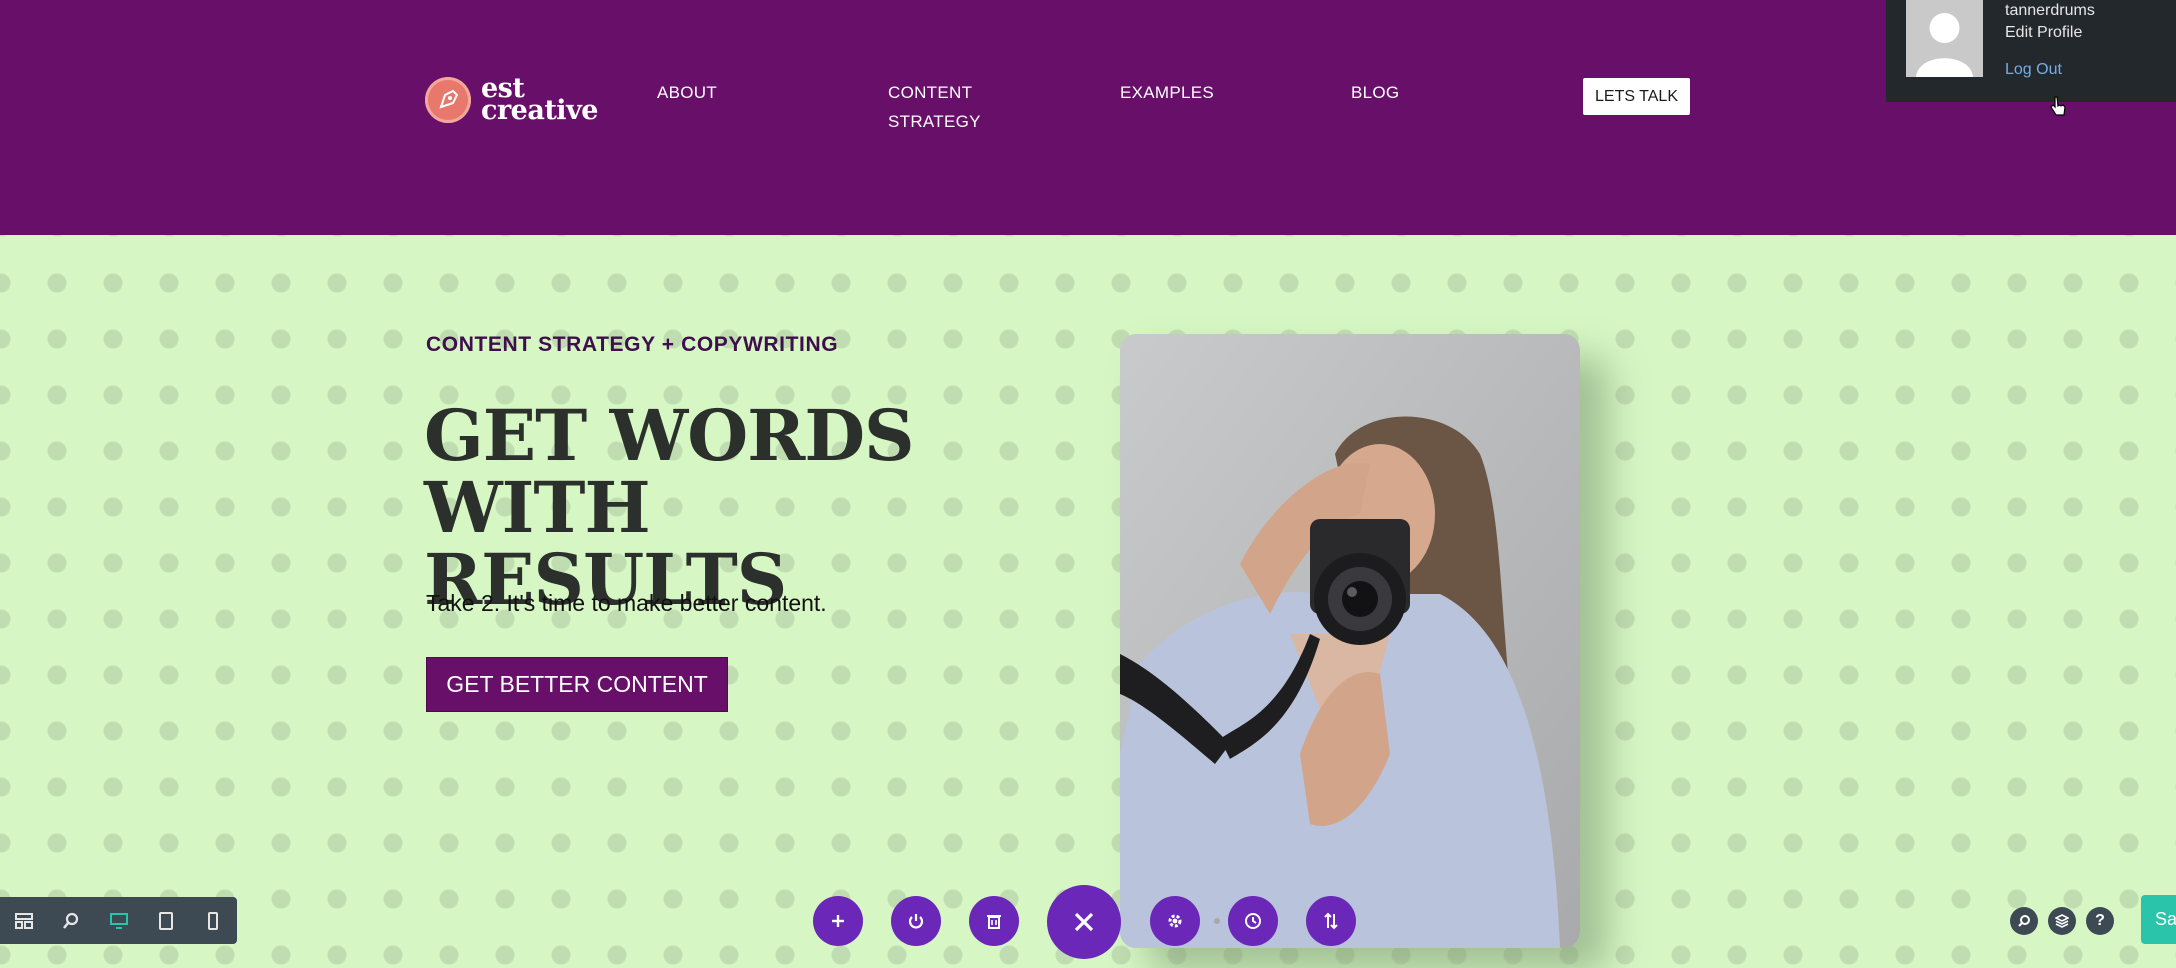  I want to click on admin-username: tannerdrums, so click(2050, 11).